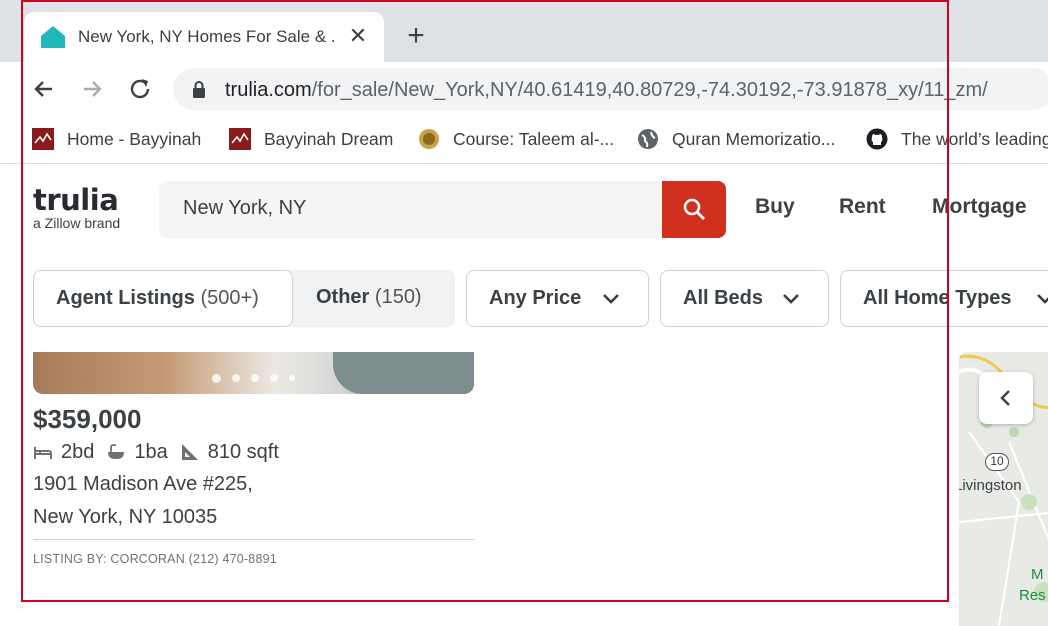 The width and height of the screenshot is (1048, 626). What do you see at coordinates (76, 200) in the screenshot?
I see `trulia-logo: trulia` at bounding box center [76, 200].